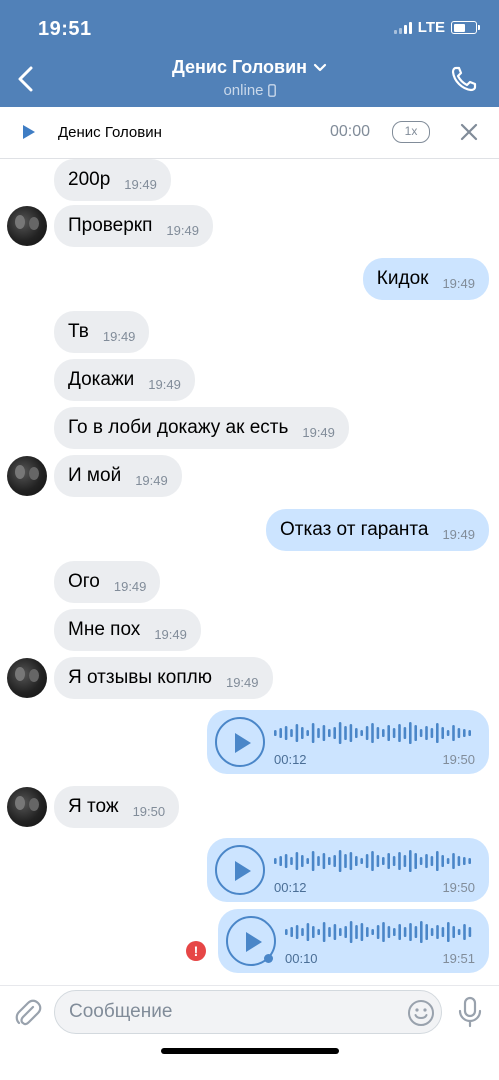 The image size is (499, 1080). Describe the element at coordinates (250, 1051) in the screenshot. I see `home-indicator` at that location.